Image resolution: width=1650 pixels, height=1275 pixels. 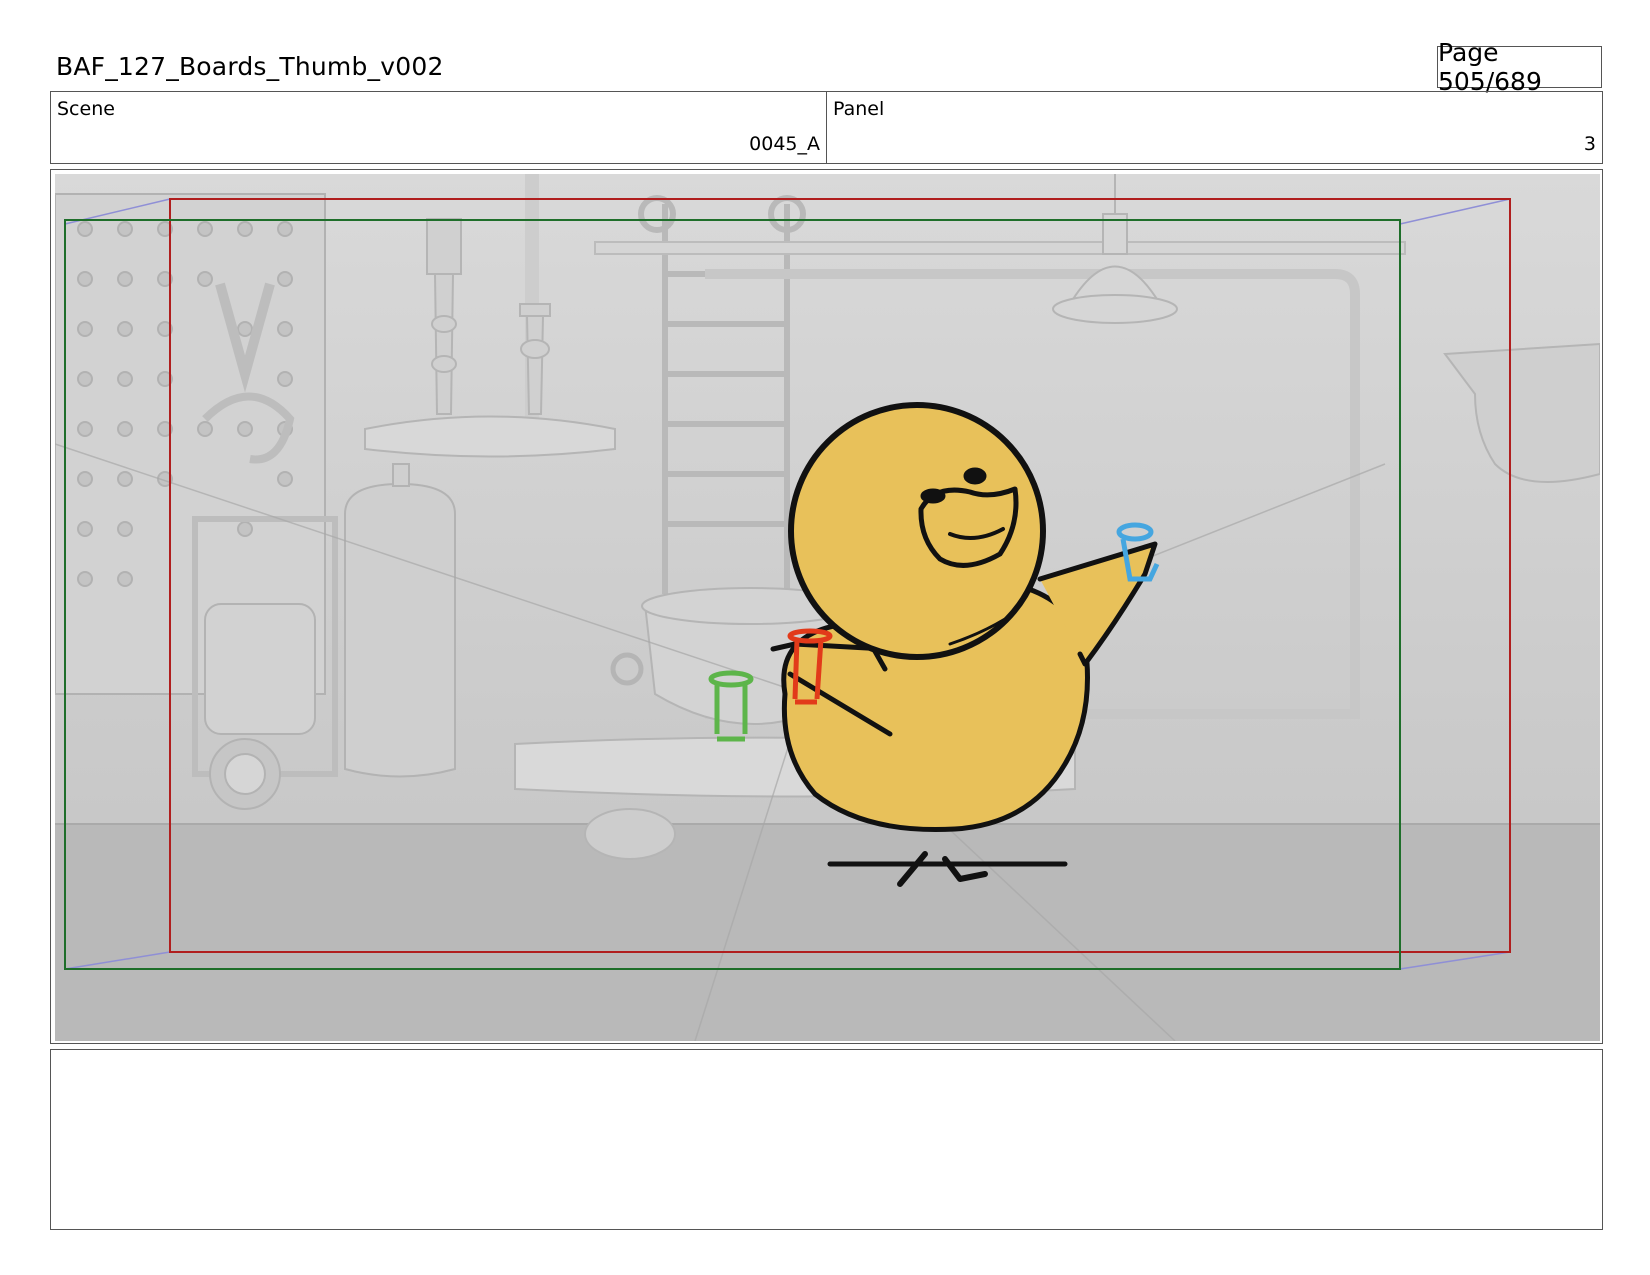 I want to click on document-title: BAF_127_Boards_Thumb_v002, so click(x=250, y=66).